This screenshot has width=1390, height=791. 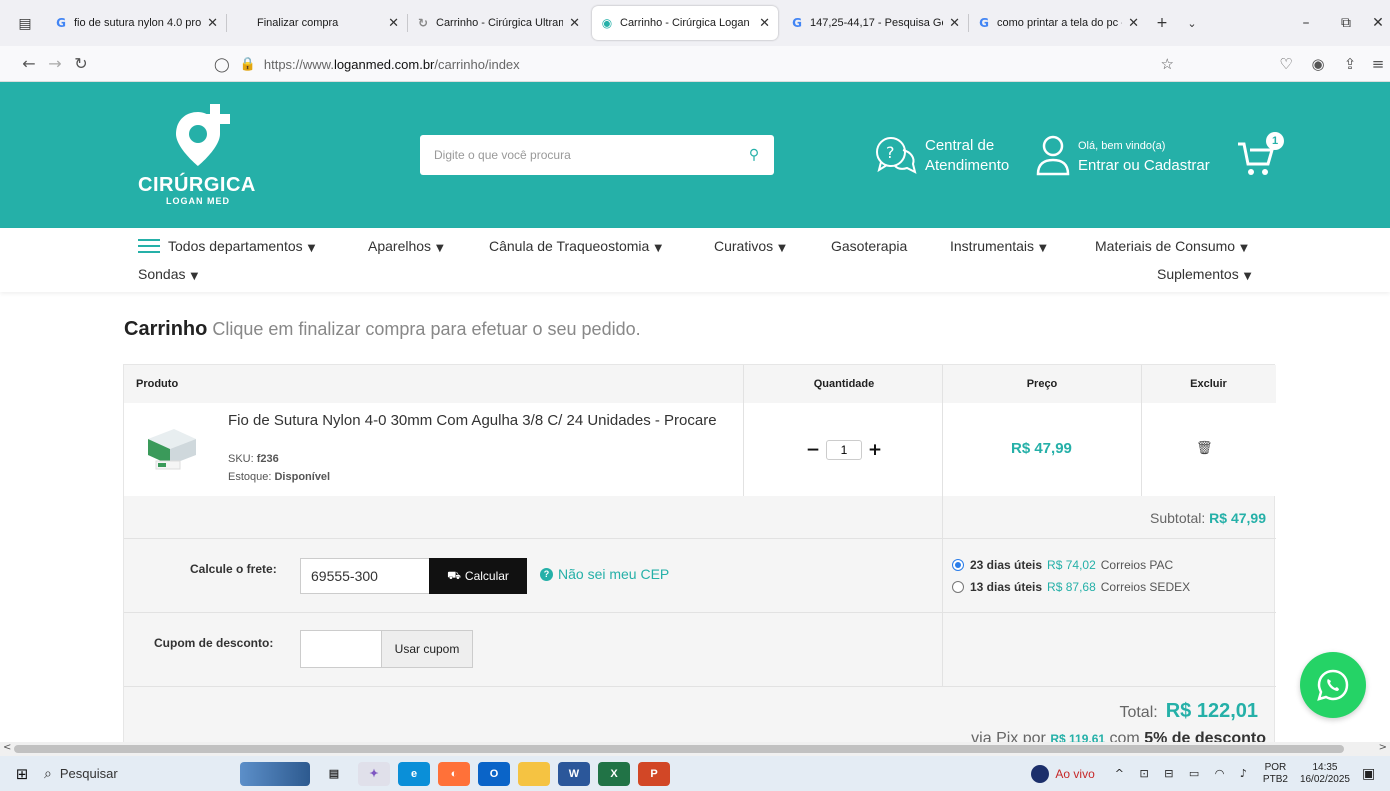 What do you see at coordinates (7, 747) in the screenshot?
I see `scroll-left-icon: <` at bounding box center [7, 747].